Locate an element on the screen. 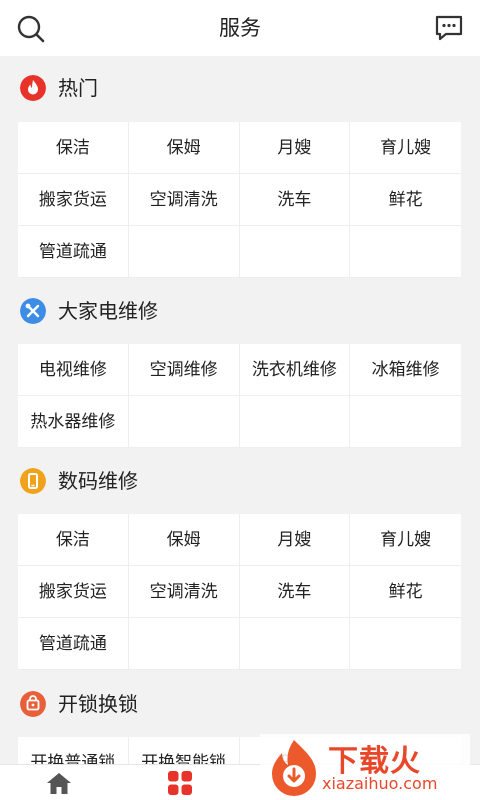  service-item: 冰箱维修 is located at coordinates (405, 370).